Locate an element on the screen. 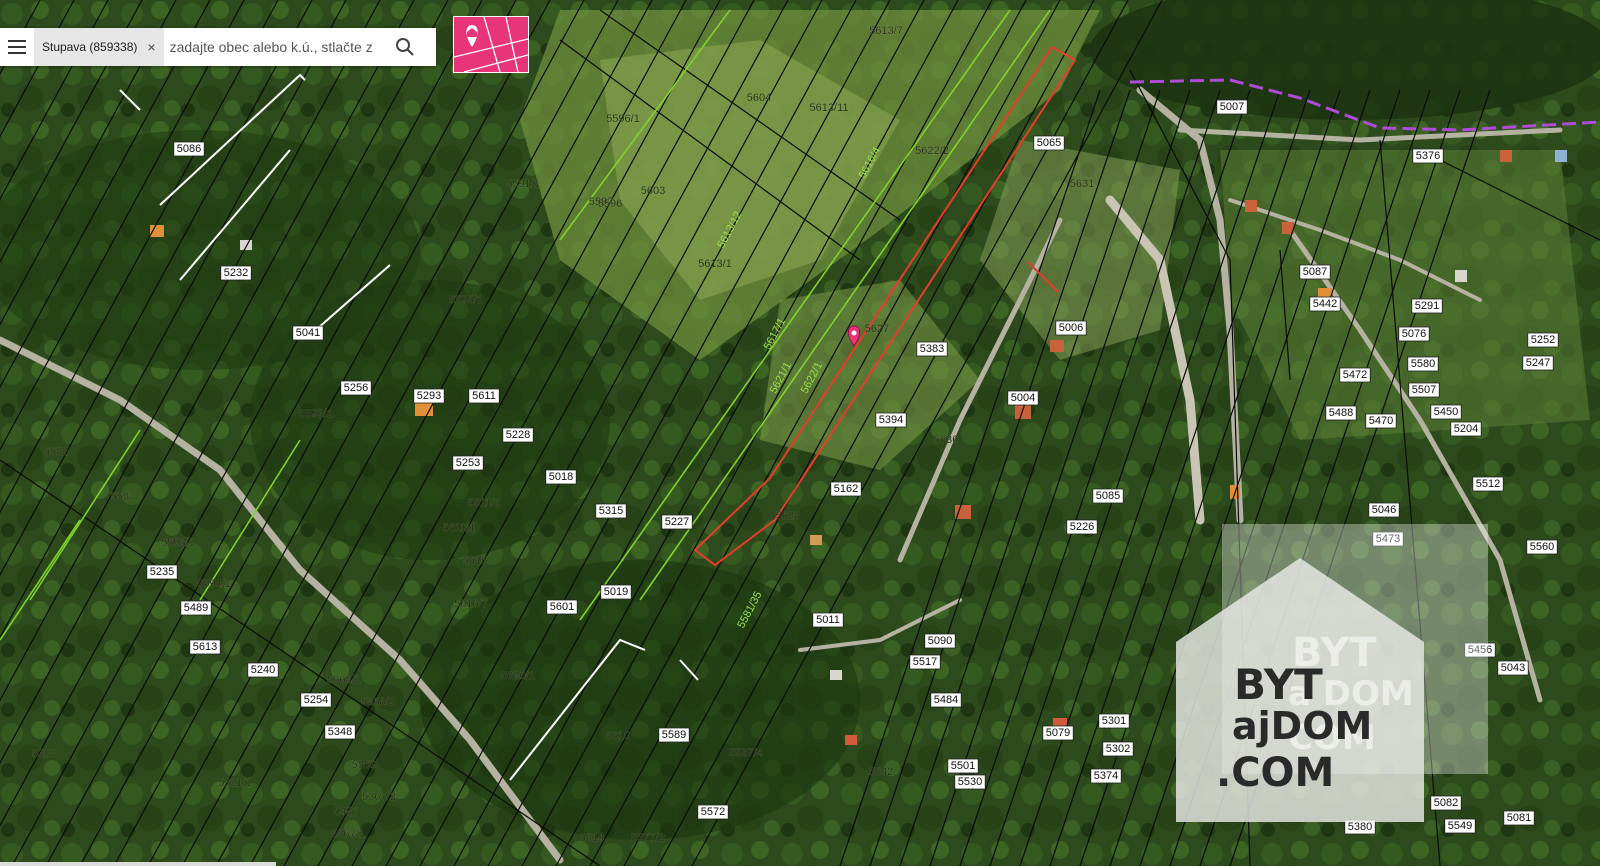  svg-text: 5368/2 is located at coordinates (378, 702).